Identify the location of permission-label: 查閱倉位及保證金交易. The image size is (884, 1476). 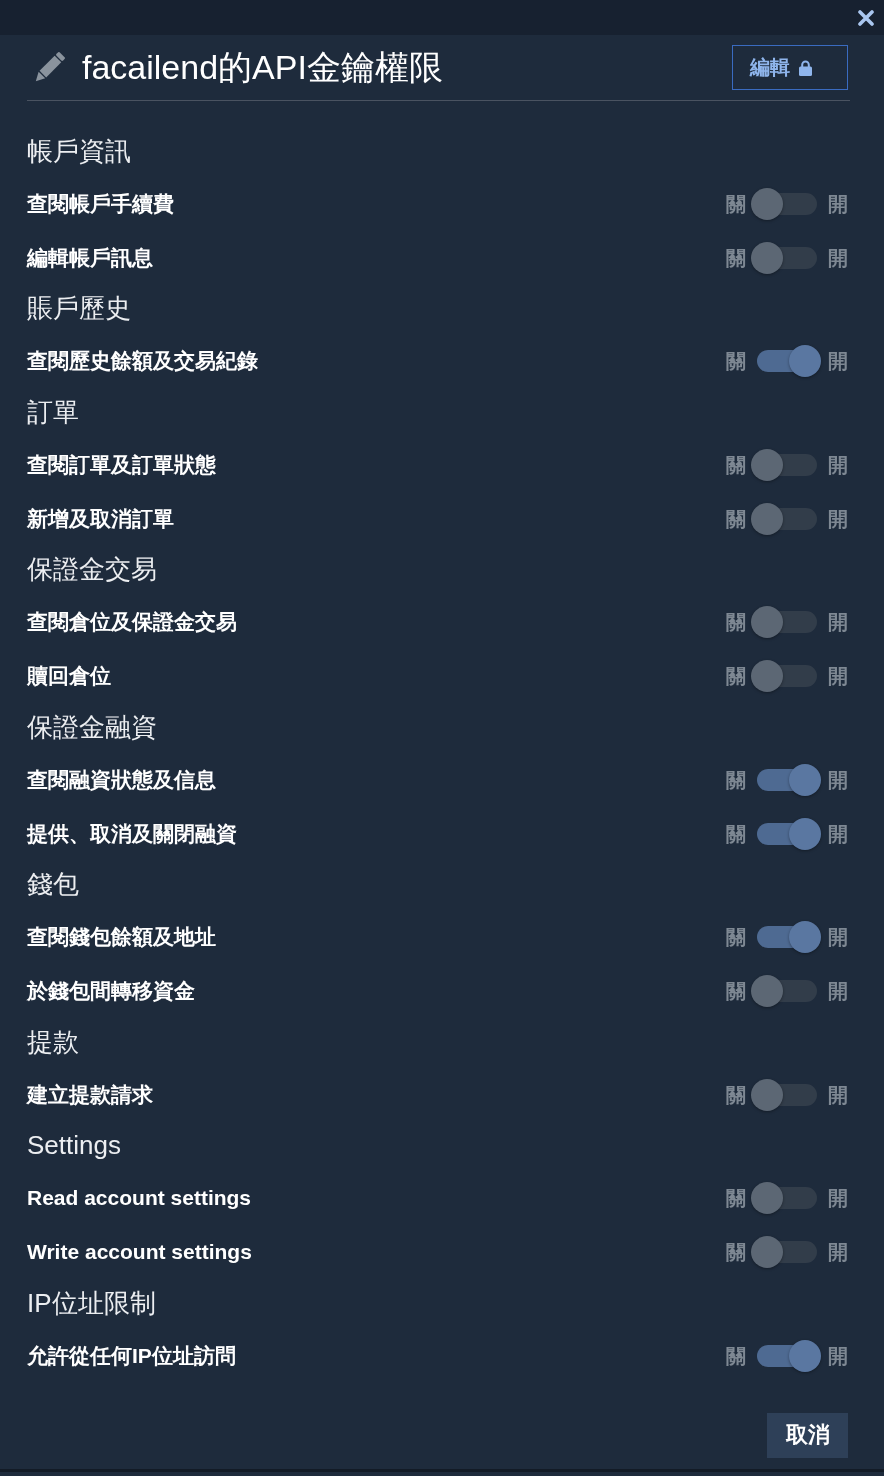
(132, 622).